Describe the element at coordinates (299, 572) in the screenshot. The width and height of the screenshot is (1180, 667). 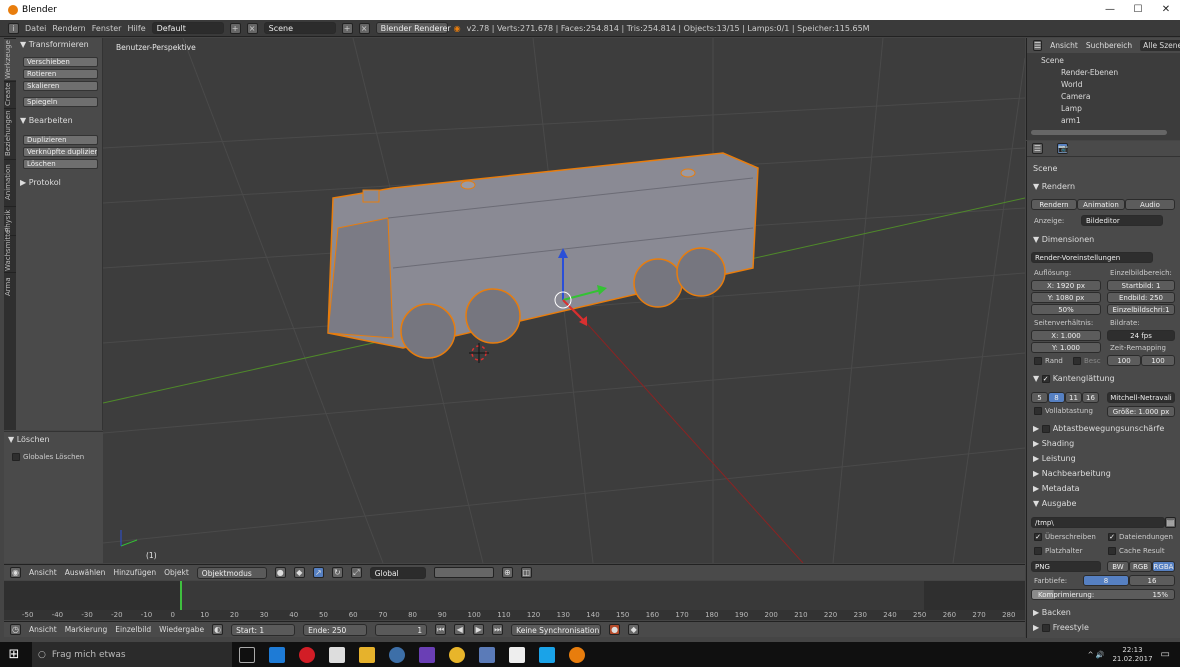
I see `pivot-icon: ◆` at that location.